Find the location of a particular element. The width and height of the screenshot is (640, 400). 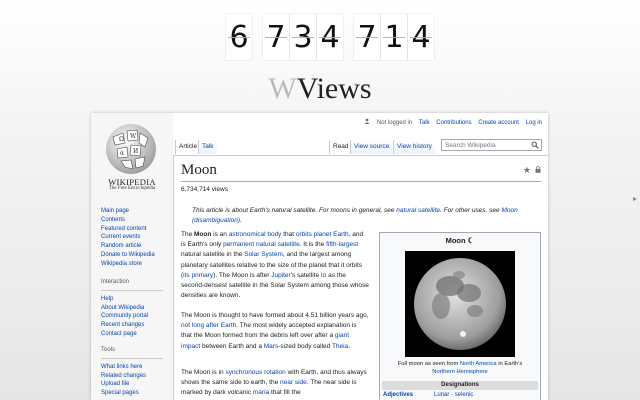

not-logged-in-text: Not logged in is located at coordinates (394, 123).